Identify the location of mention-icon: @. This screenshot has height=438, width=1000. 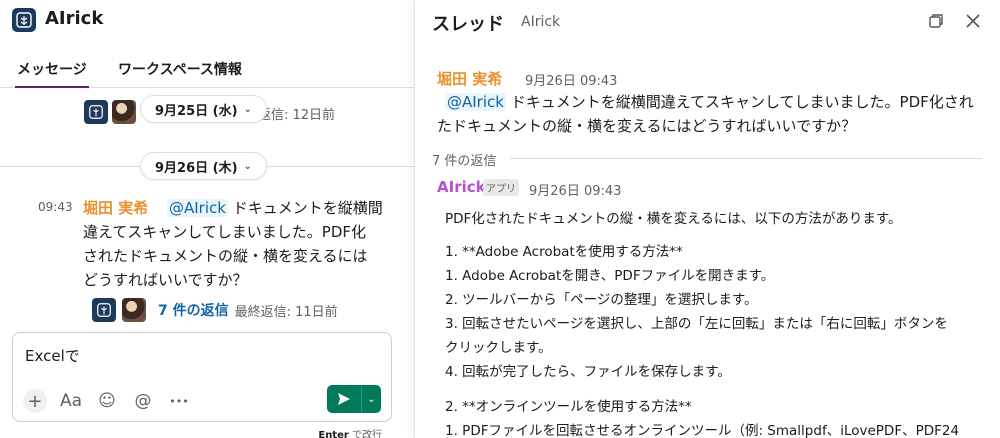
(143, 401).